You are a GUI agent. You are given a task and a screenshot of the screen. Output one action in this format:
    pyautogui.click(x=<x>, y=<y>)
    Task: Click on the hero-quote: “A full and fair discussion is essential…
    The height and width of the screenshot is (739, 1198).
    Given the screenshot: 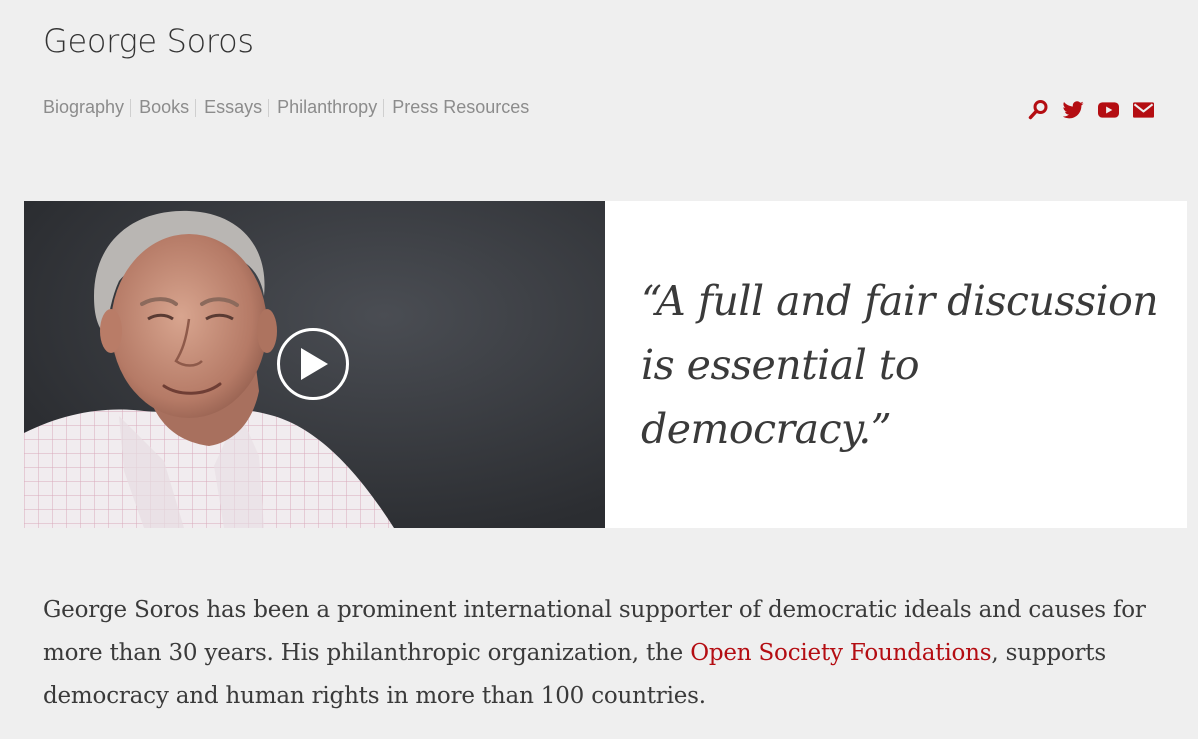 What is the action you would take?
    pyautogui.click(x=901, y=365)
    